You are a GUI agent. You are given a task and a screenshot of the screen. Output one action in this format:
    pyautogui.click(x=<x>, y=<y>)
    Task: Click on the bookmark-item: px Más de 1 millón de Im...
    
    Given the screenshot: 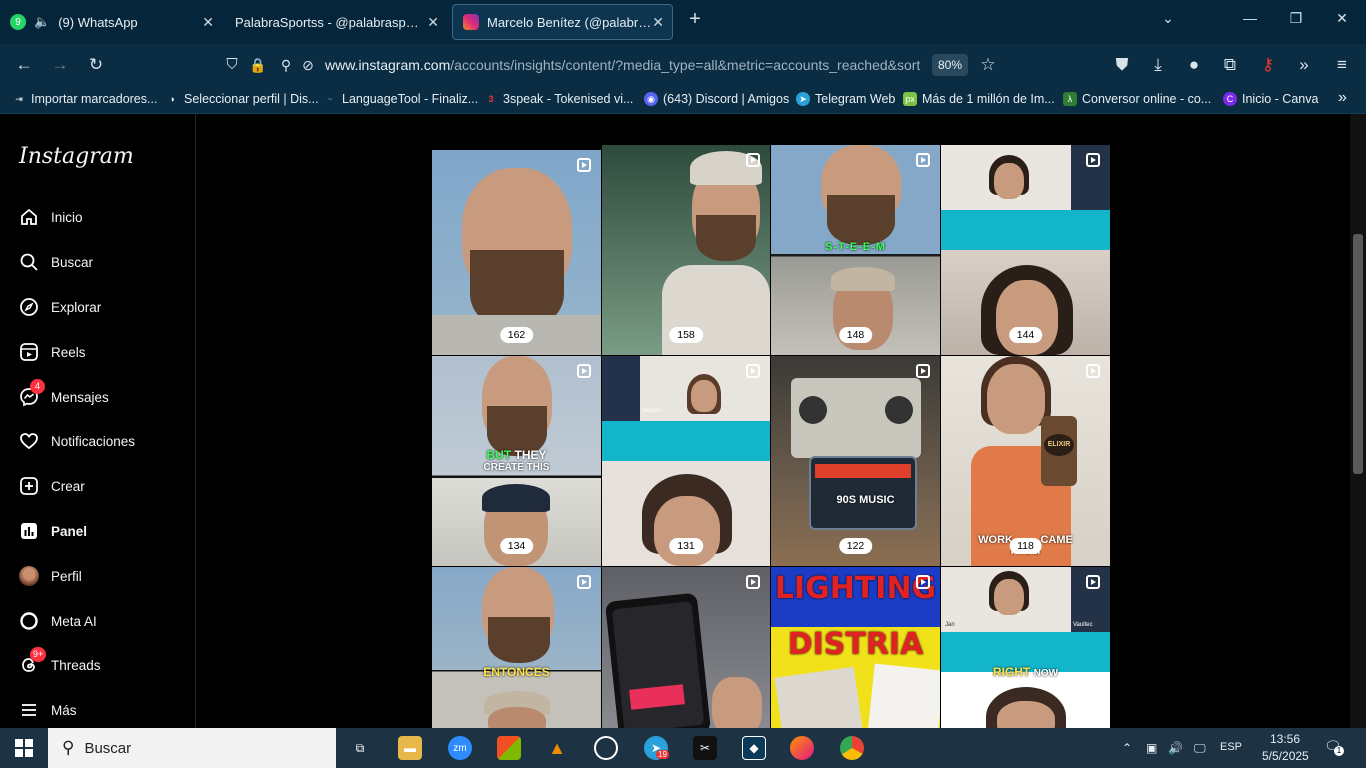 What is the action you would take?
    pyautogui.click(x=979, y=99)
    